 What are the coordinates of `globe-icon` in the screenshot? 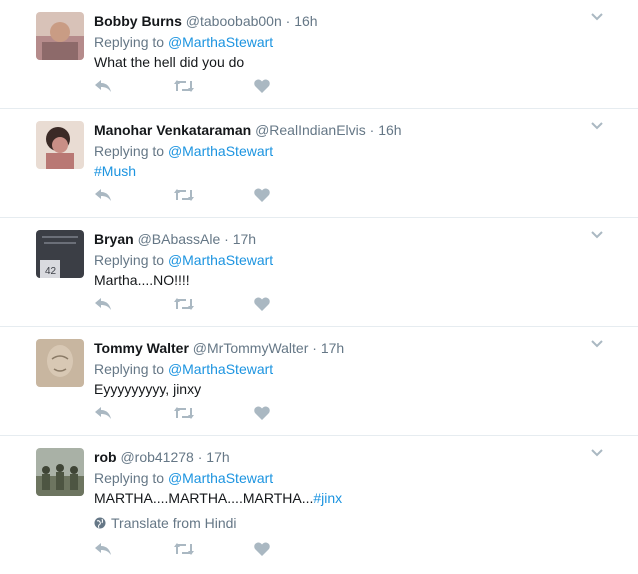 It's located at (100, 523).